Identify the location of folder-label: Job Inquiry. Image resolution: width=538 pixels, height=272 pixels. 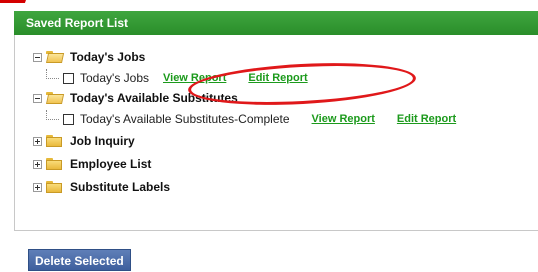
(102, 141).